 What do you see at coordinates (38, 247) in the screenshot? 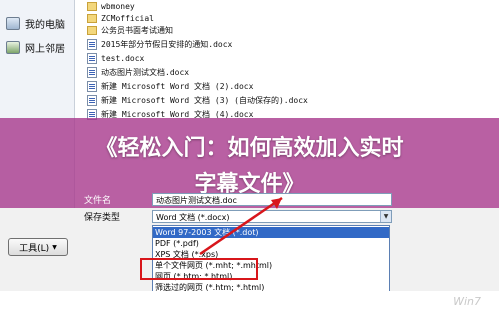
I see `tools-button: 工具(L) ▼` at bounding box center [38, 247].